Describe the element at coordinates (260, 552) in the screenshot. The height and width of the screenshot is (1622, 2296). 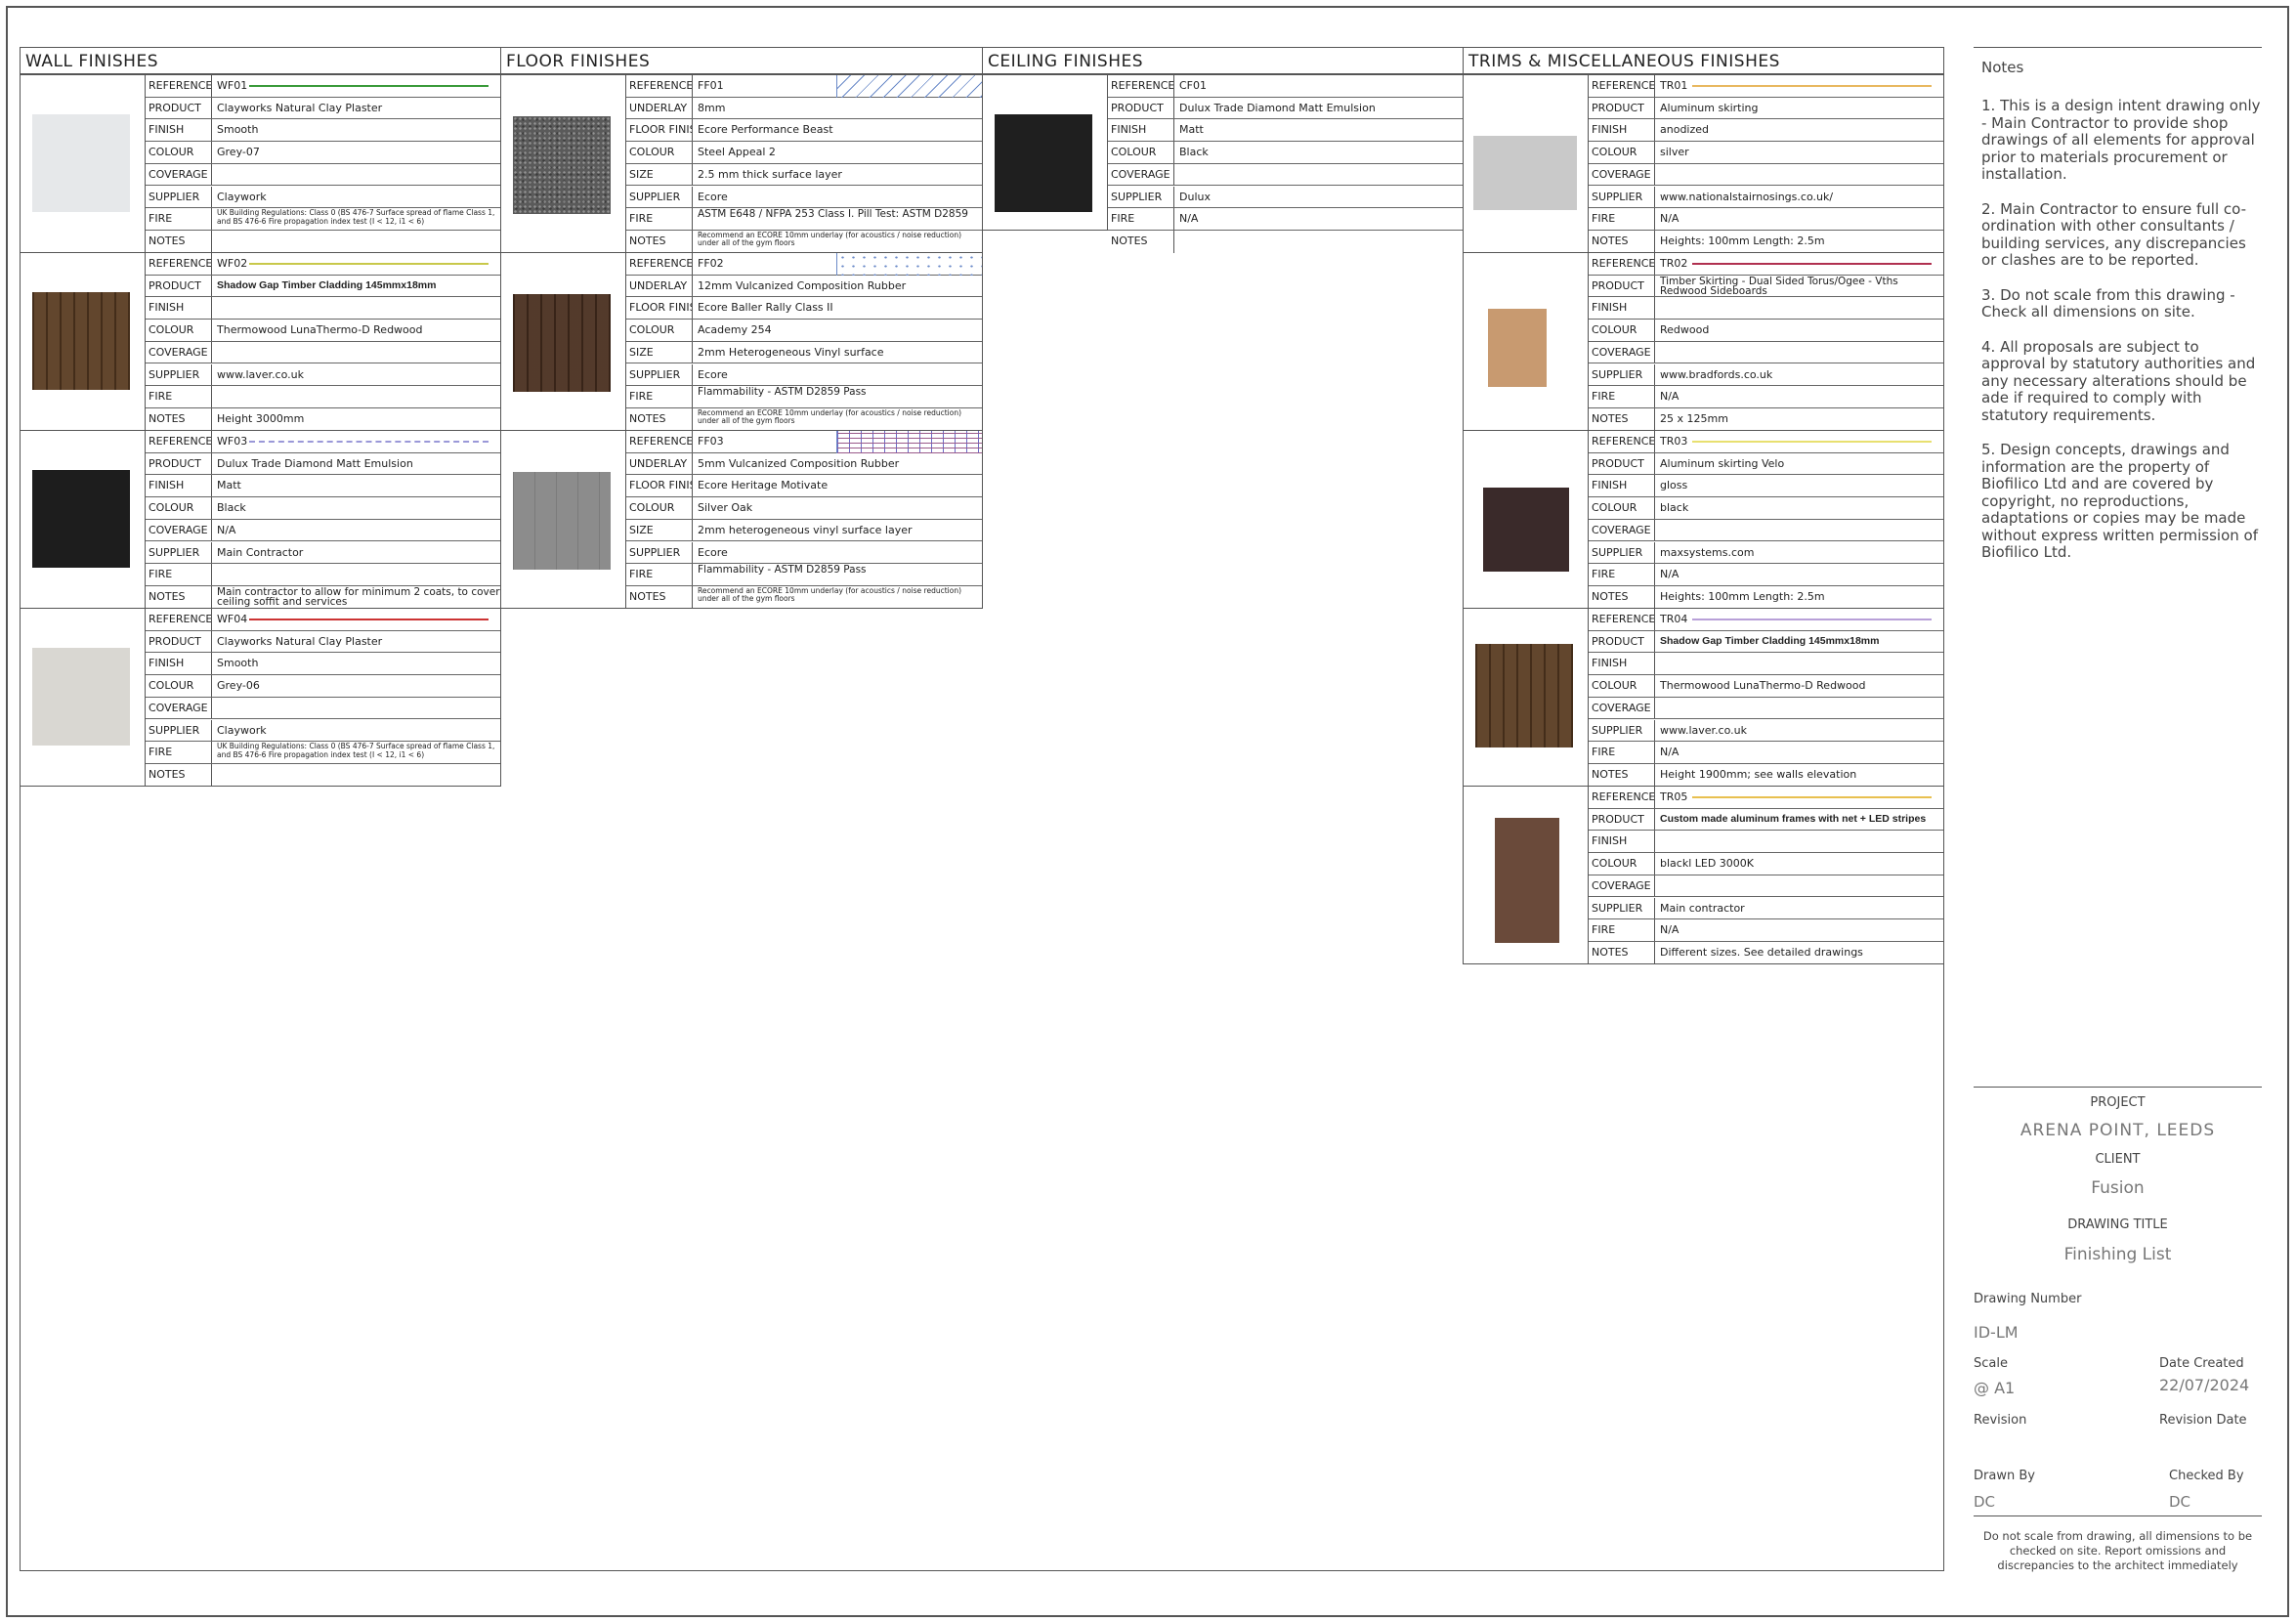
I see `spec-value-supplier: Main Contractor` at that location.